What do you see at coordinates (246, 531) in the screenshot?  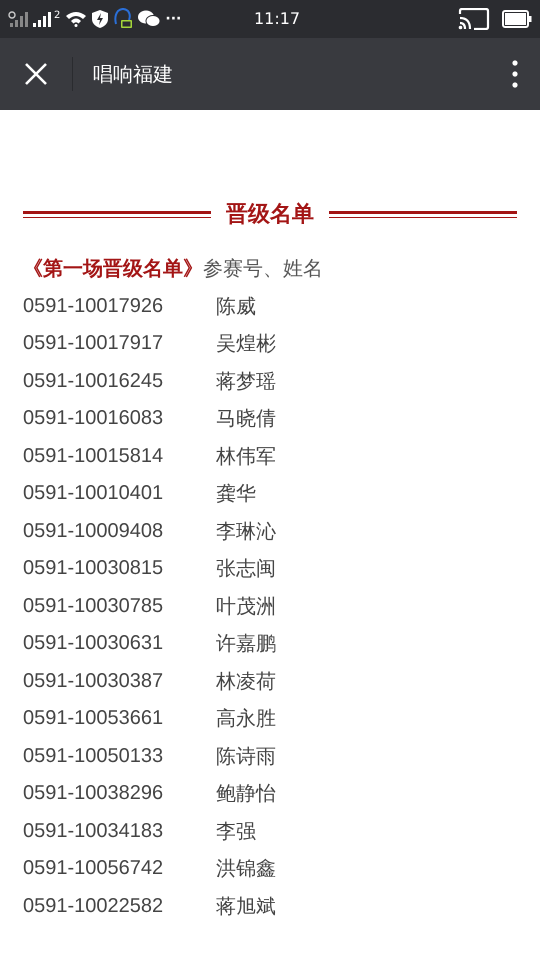 I see `entry-name: 李琳沁` at bounding box center [246, 531].